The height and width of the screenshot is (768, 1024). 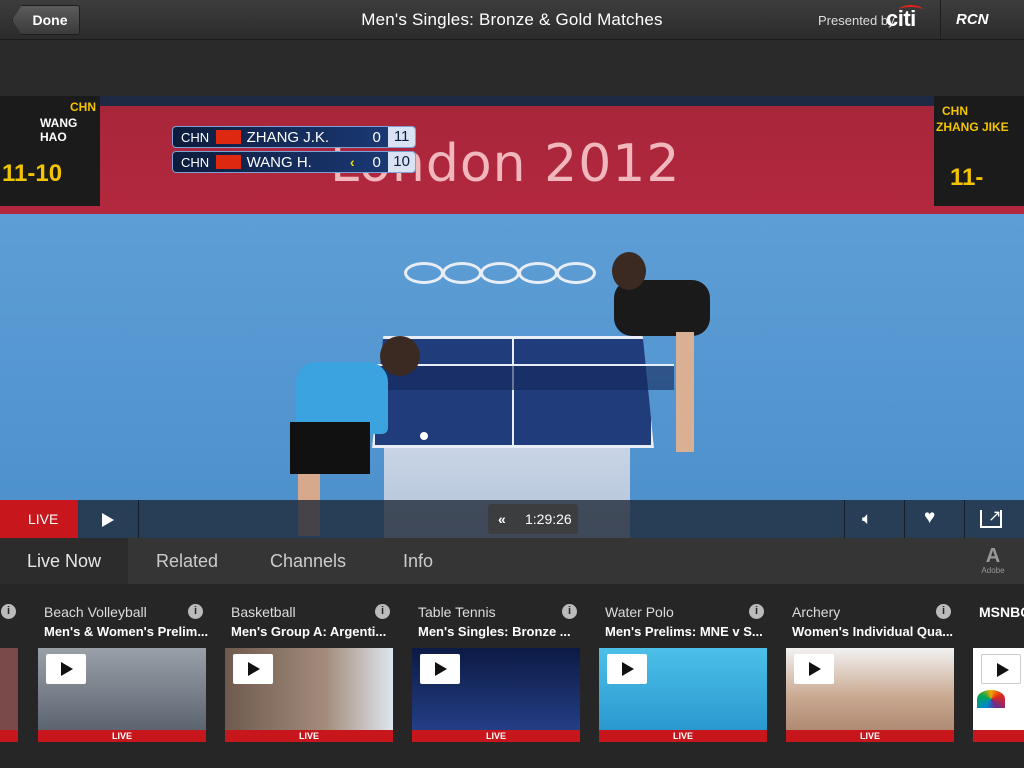 What do you see at coordinates (308, 561) in the screenshot?
I see `tab-channels: Channels` at bounding box center [308, 561].